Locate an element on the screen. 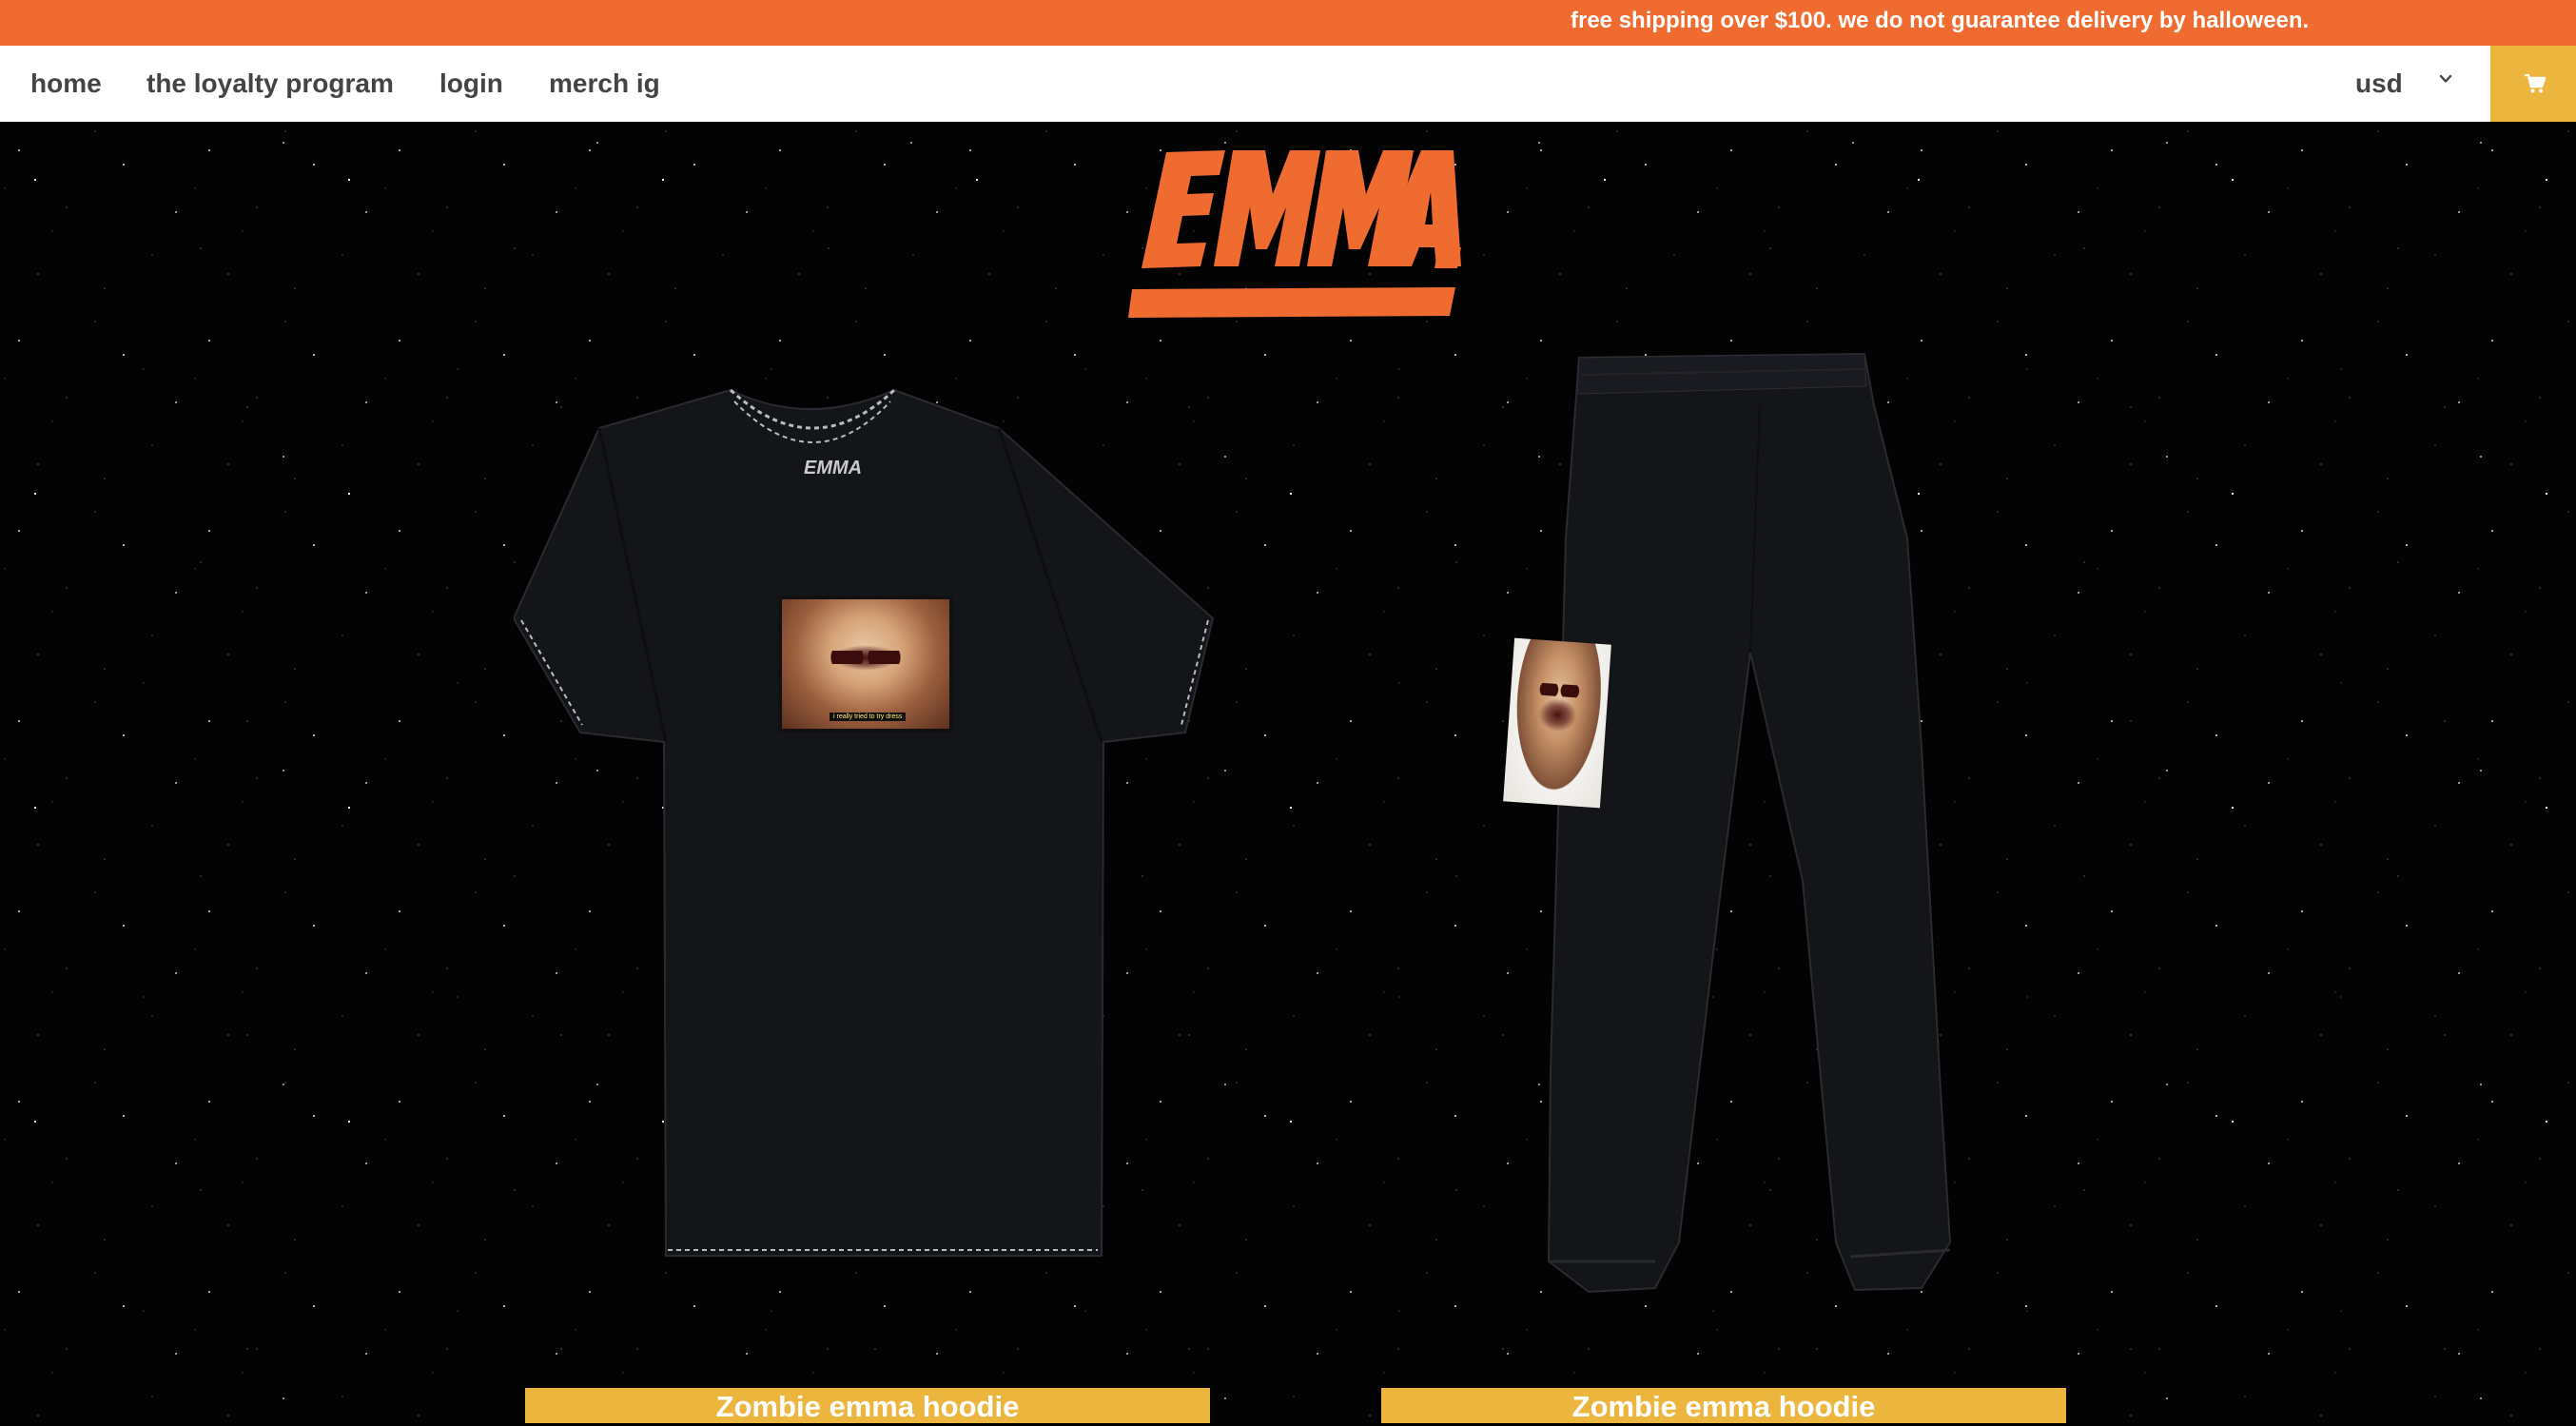  nav-login: login is located at coordinates (471, 84).